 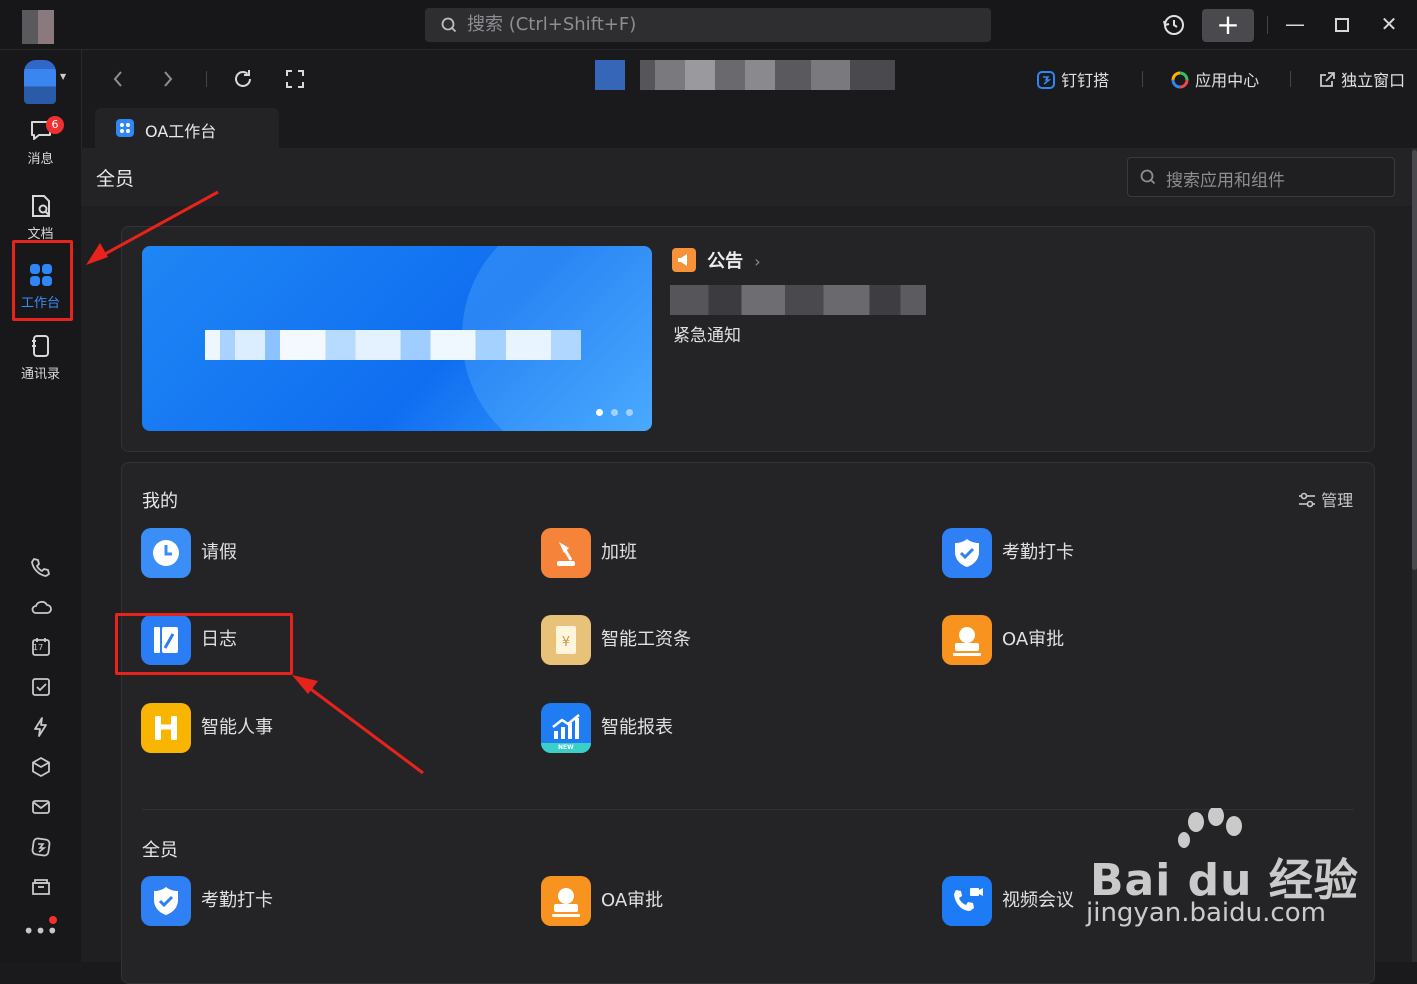 I want to click on fullscreen-icon, so click(x=295, y=81).